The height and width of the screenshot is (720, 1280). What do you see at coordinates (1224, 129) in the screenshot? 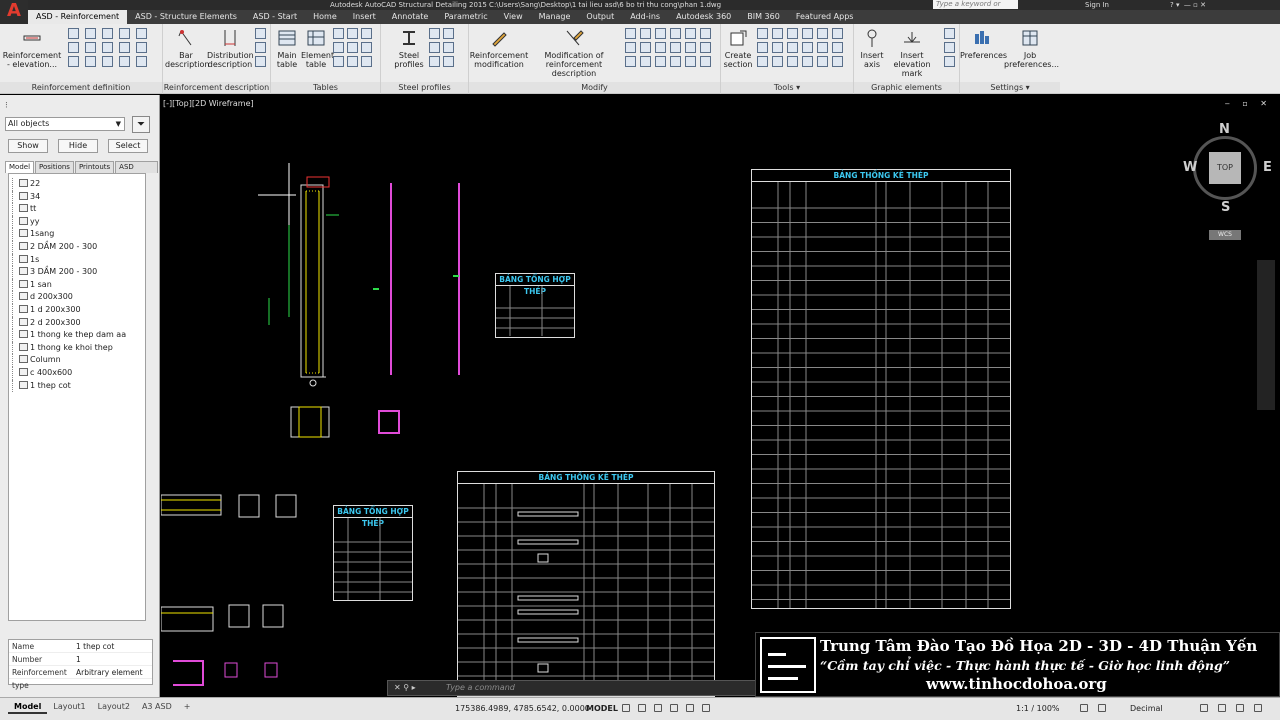
I see `north-label: N` at bounding box center [1224, 129].